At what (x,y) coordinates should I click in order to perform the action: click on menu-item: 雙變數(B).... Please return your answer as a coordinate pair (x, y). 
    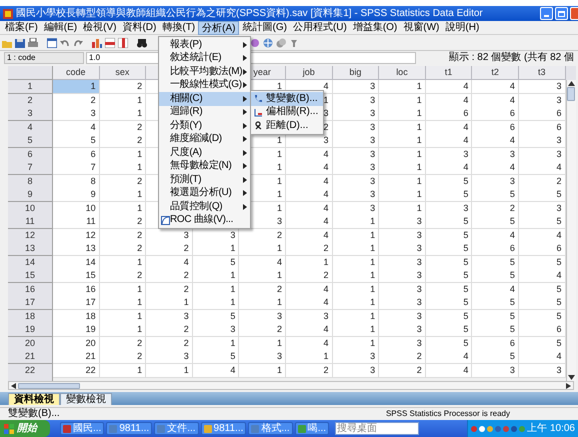
    Looking at the image, I should click on (287, 99).